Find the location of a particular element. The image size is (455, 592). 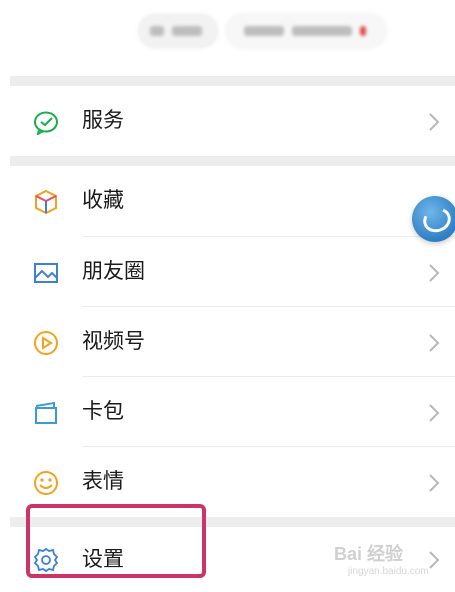

menu-item-label: 朋友圈 is located at coordinates (113, 271).